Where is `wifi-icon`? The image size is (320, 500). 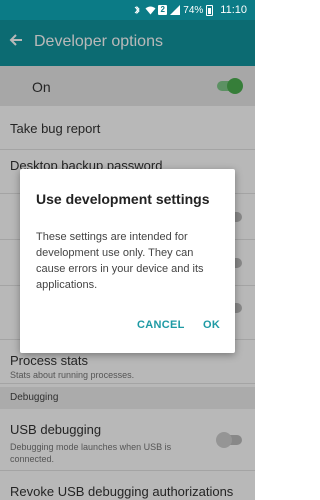
wifi-icon is located at coordinates (150, 10).